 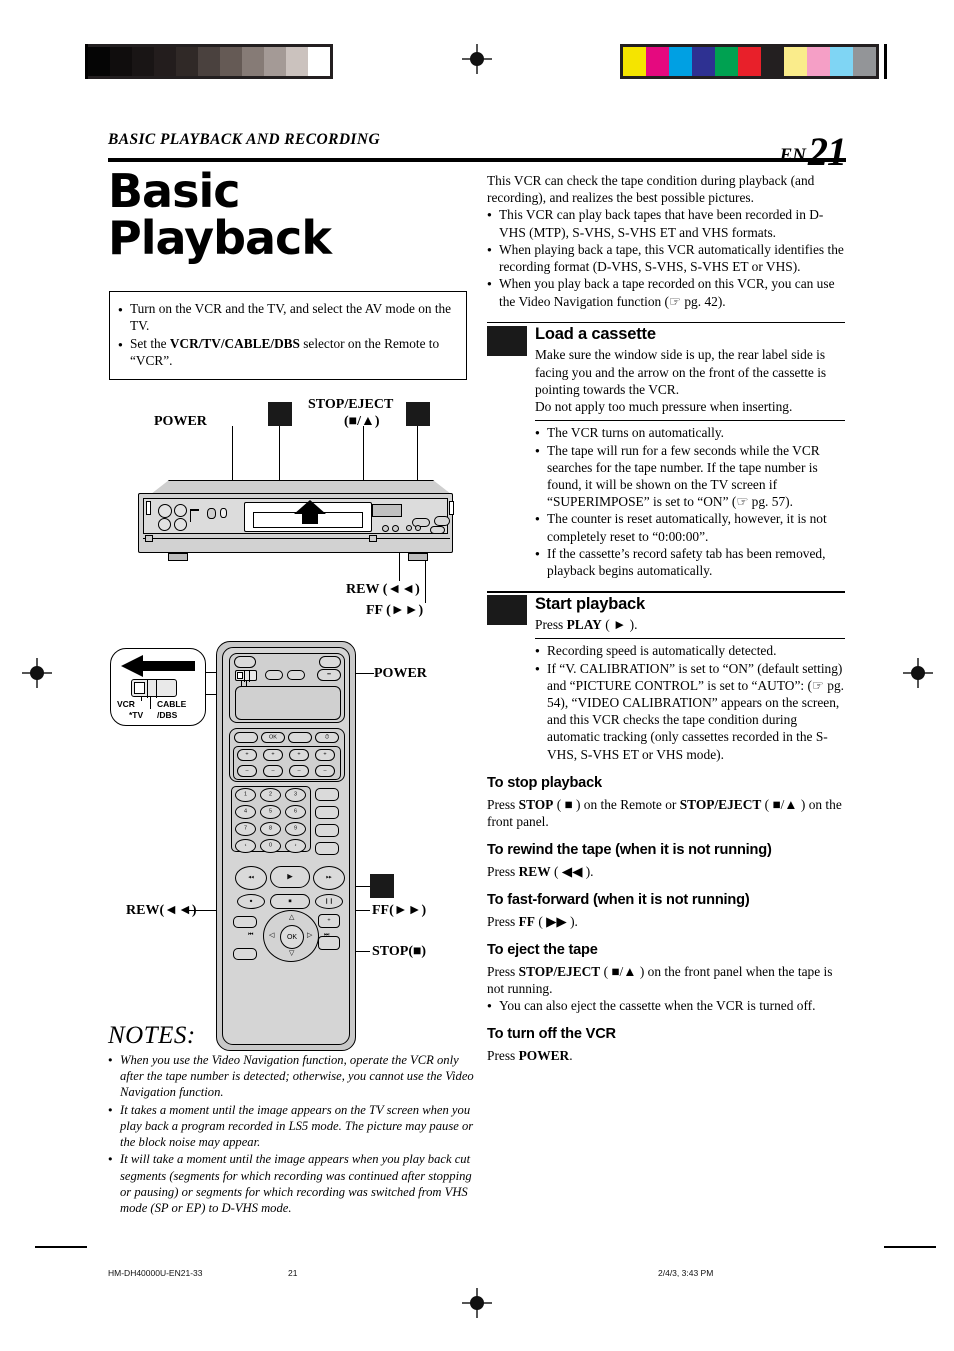 I want to click on remote-plus-key-4: +, so click(x=325, y=755).